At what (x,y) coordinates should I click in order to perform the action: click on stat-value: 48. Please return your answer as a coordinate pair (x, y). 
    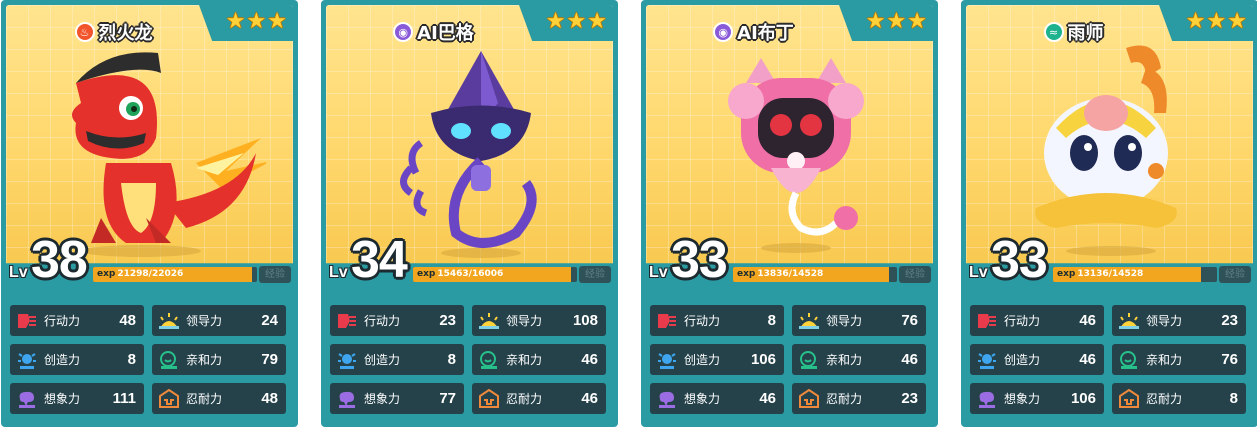
    Looking at the image, I should click on (127, 320).